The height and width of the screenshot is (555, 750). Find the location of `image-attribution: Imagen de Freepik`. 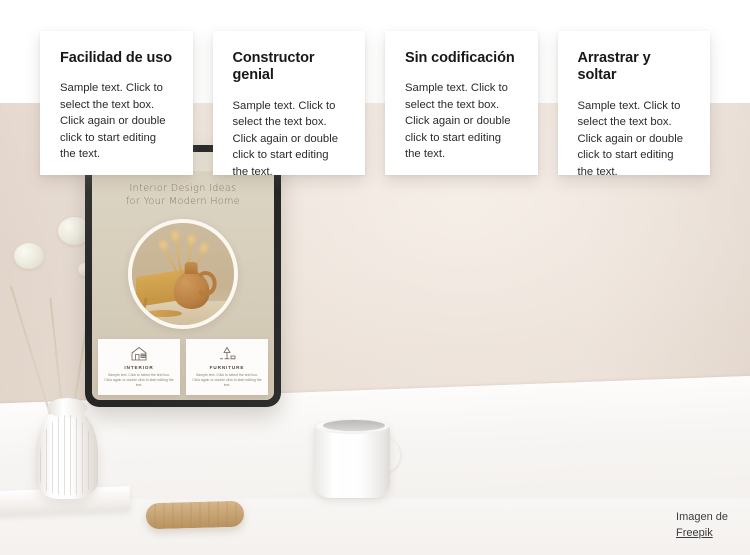

image-attribution: Imagen de Freepik is located at coordinates (702, 525).